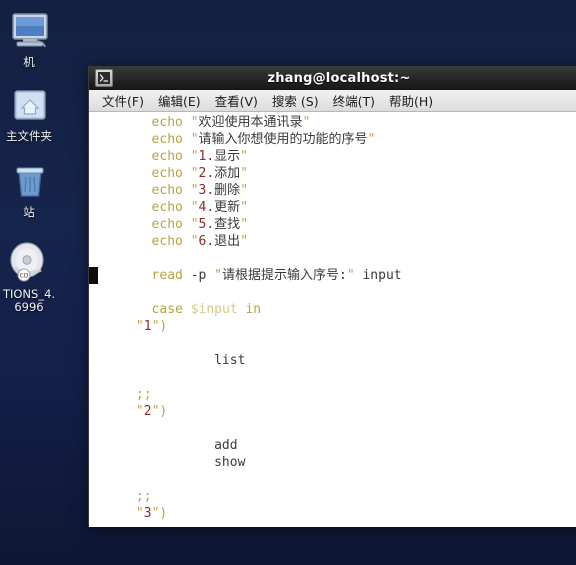 This screenshot has width=576, height=565. What do you see at coordinates (167, 309) in the screenshot?
I see `code-token: case` at bounding box center [167, 309].